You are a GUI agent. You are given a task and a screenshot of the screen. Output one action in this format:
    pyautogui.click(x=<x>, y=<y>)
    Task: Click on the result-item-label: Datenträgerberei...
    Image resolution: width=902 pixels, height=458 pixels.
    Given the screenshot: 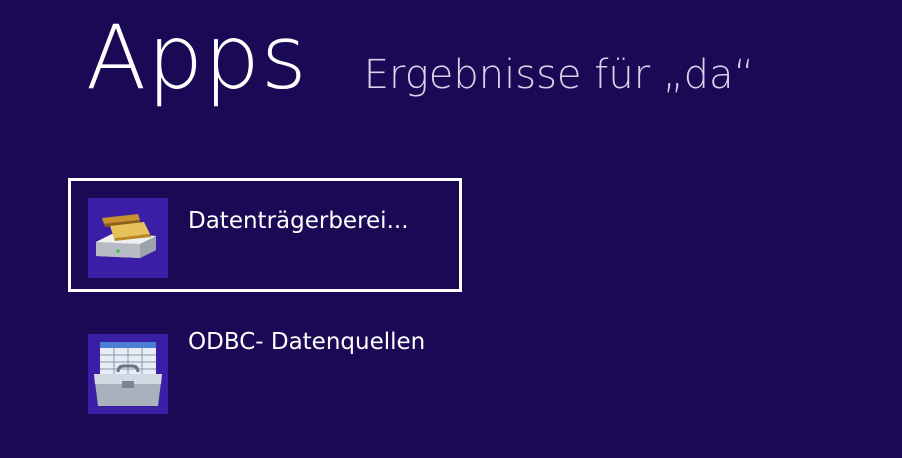 What is the action you would take?
    pyautogui.click(x=298, y=221)
    